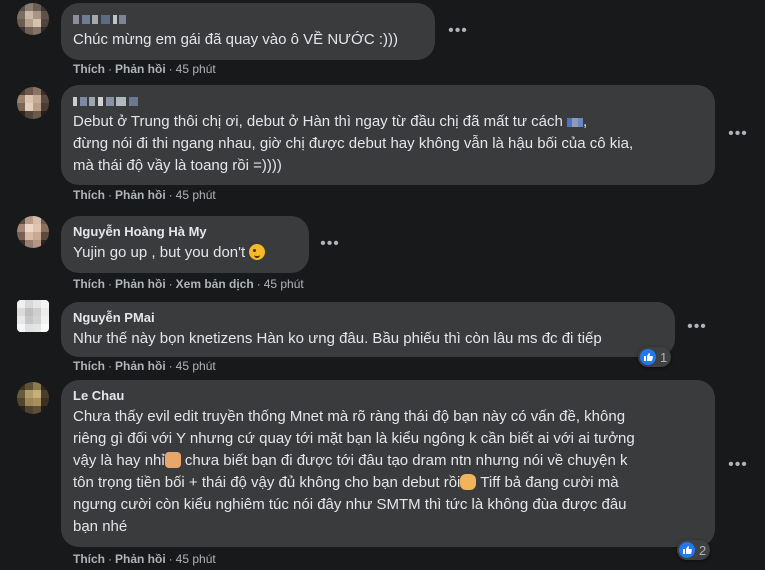 The image size is (765, 570). What do you see at coordinates (468, 482) in the screenshot?
I see `hand-ok-icon` at bounding box center [468, 482].